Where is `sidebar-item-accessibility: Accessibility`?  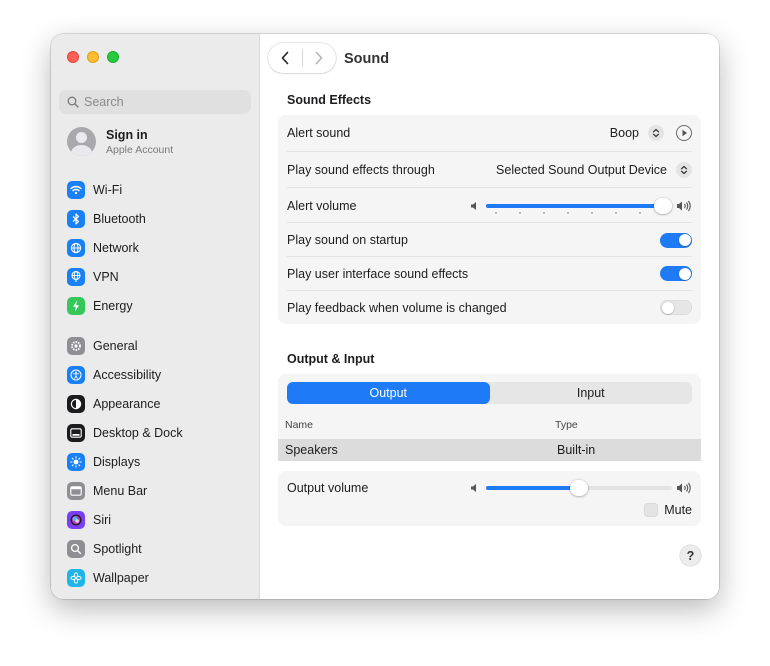
sidebar-item-accessibility: Accessibility is located at coordinates (156, 374).